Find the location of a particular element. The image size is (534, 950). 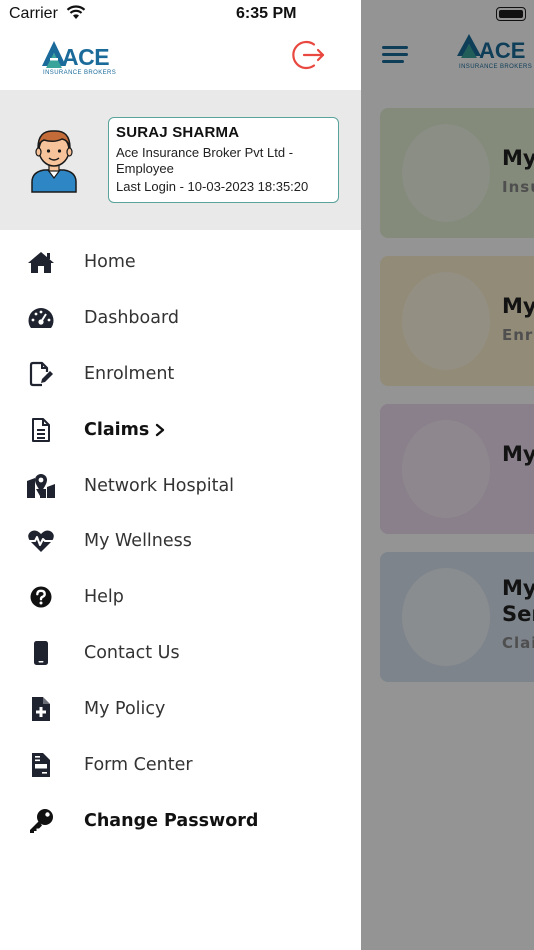

logo-word: ACE is located at coordinates (86, 57).